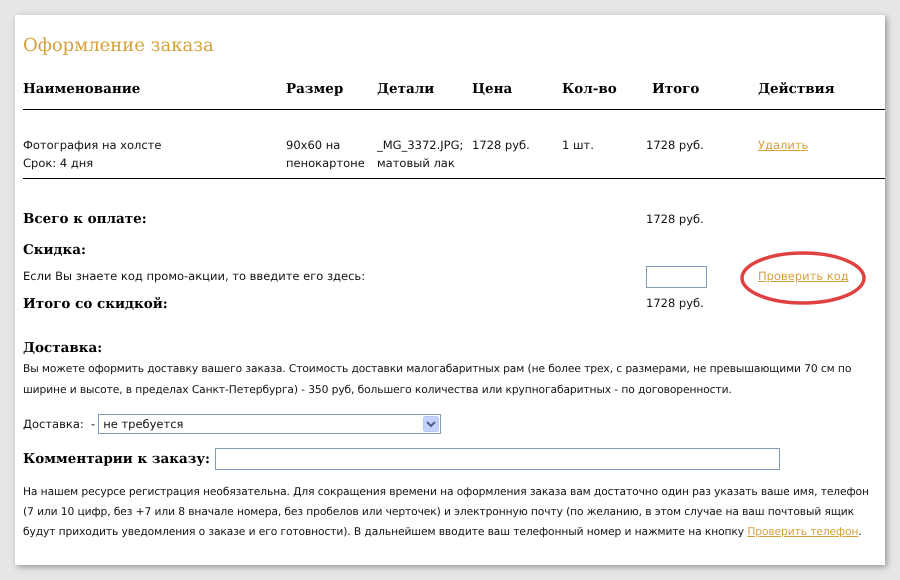 The width and height of the screenshot is (900, 580). I want to click on column-header: Цена, so click(492, 89).